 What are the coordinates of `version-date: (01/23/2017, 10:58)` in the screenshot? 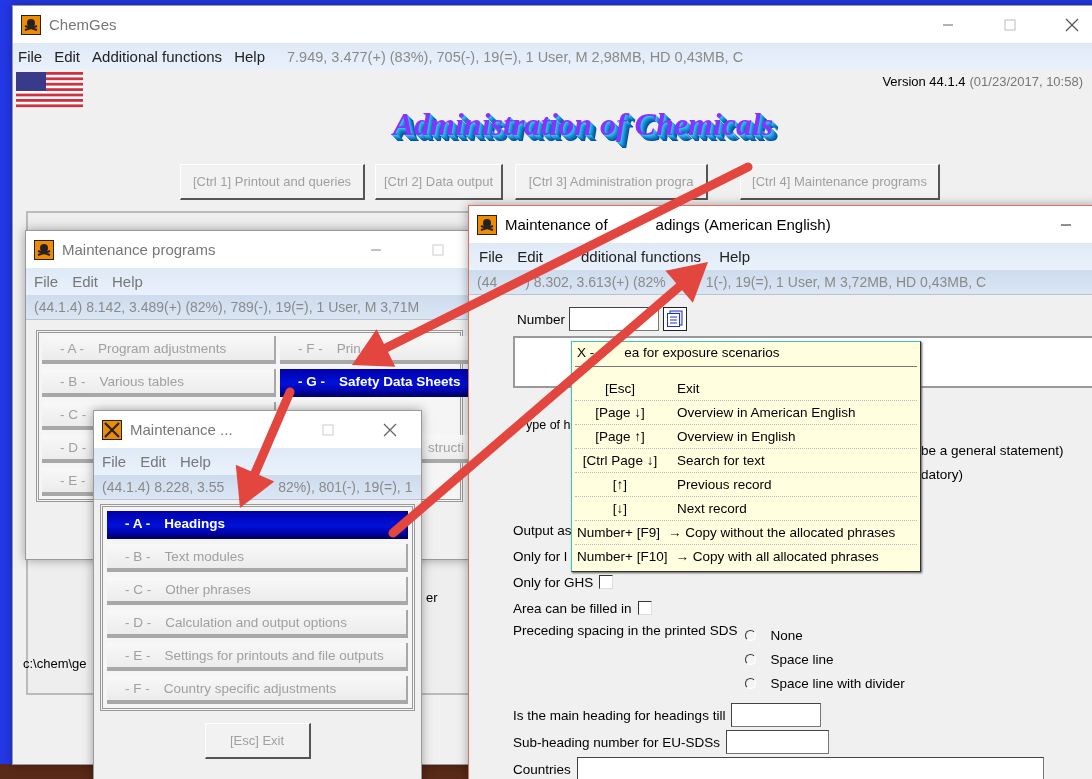 It's located at (1026, 81).